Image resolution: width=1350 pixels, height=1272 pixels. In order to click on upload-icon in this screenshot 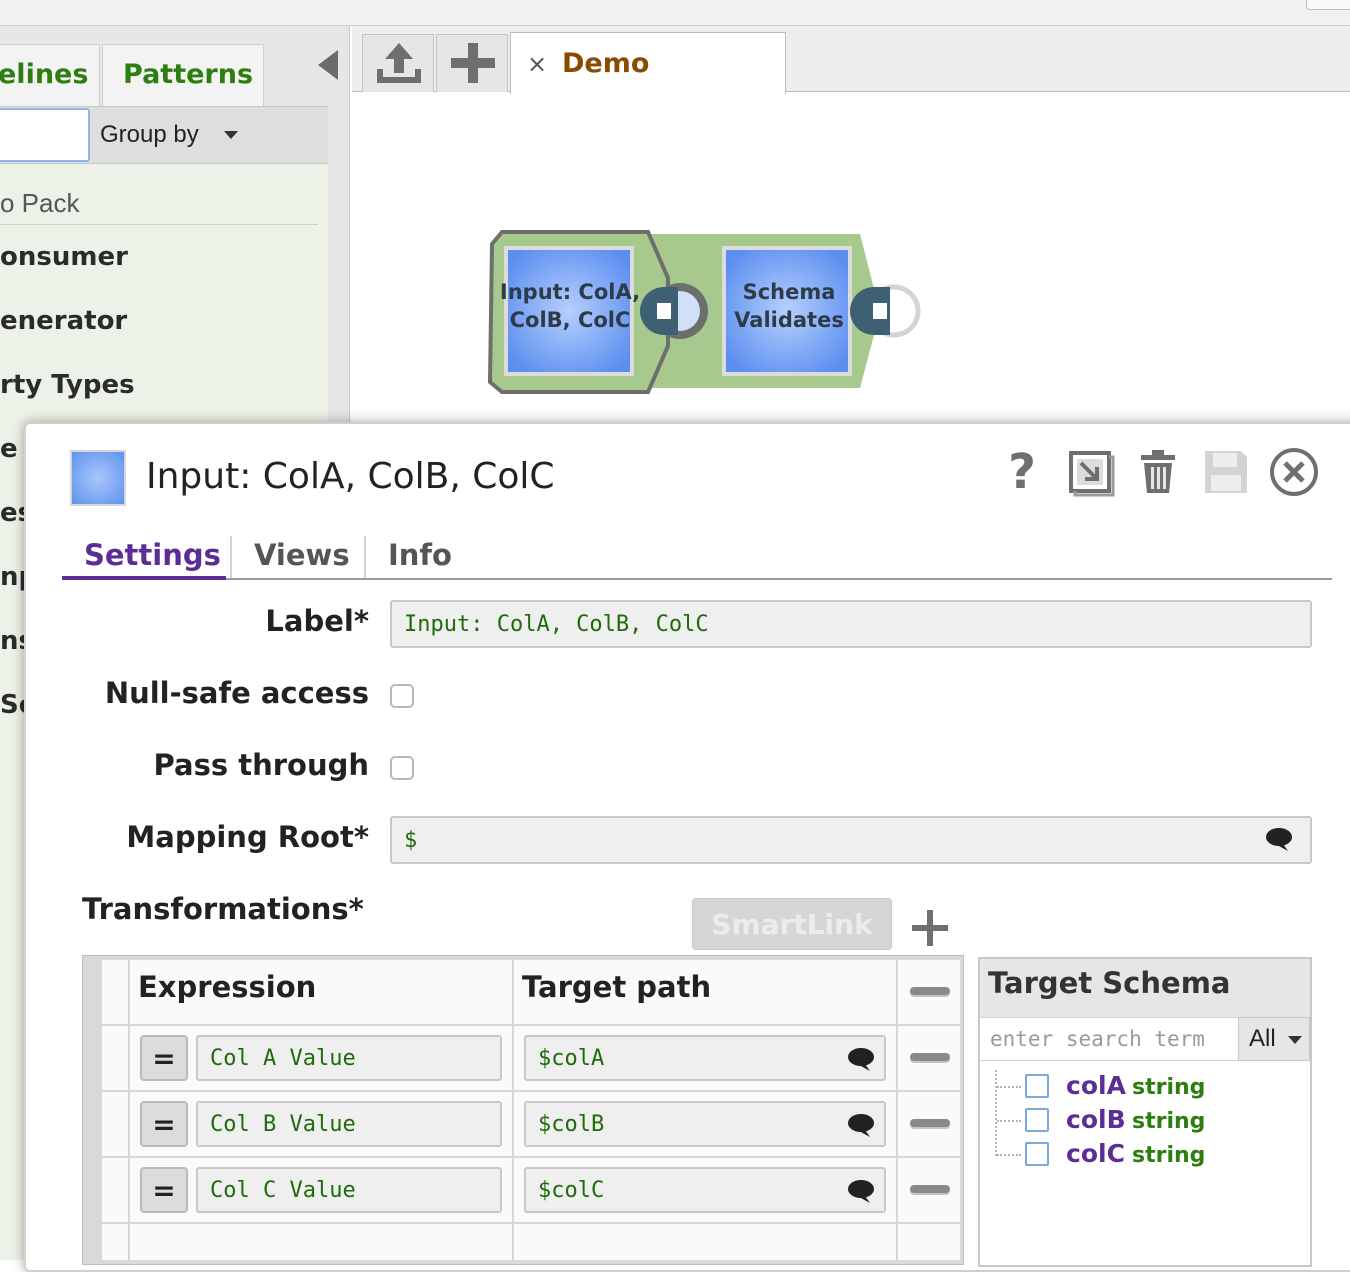, I will do `click(399, 63)`.